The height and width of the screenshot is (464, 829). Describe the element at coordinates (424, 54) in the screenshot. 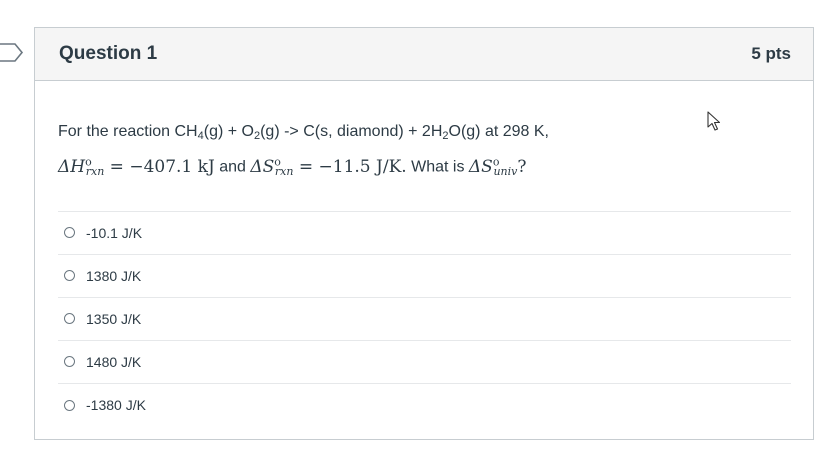

I see `question-header: Question 1 5 pts` at that location.